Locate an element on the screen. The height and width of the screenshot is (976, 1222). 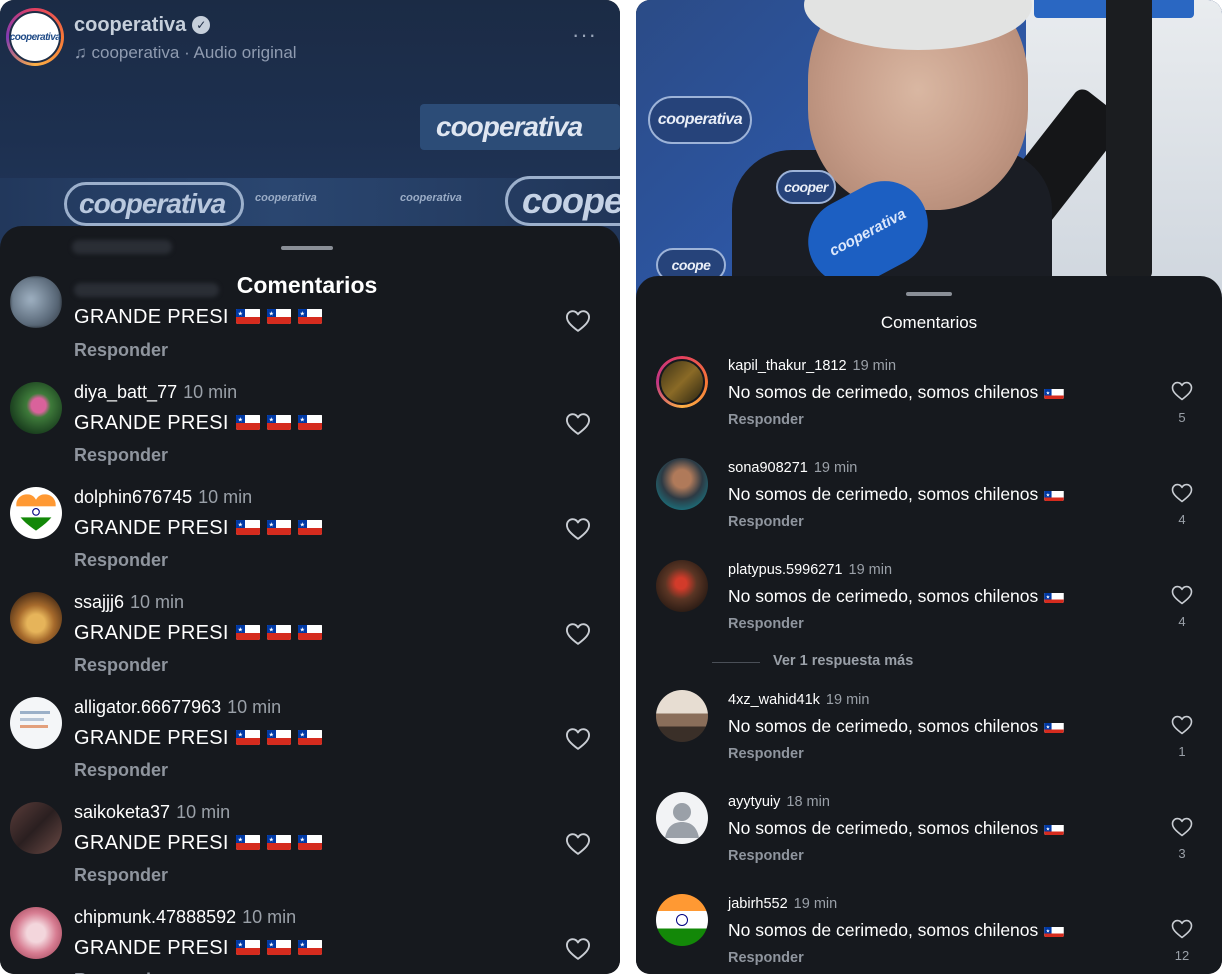
comment-time: 19 min is located at coordinates (835, 468).